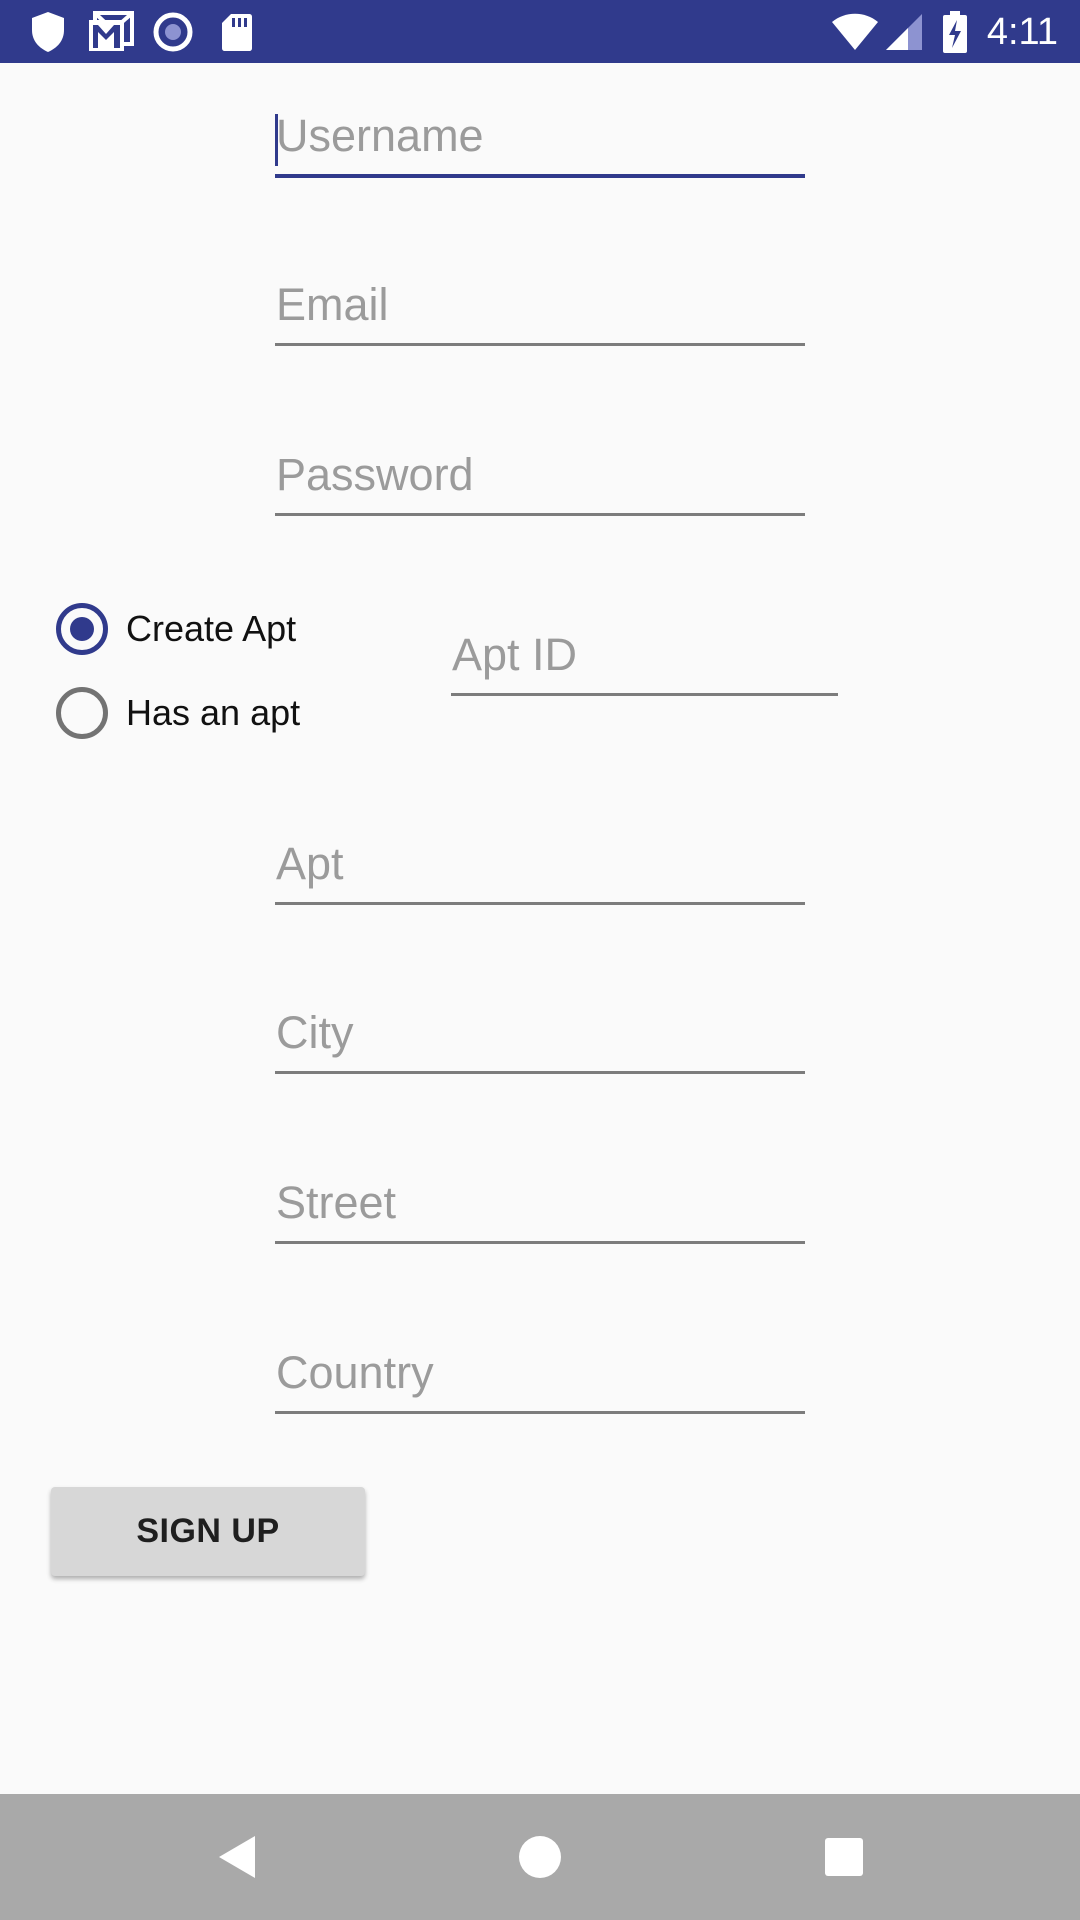  I want to click on radio-label-has-apt: Has an apt, so click(213, 712).